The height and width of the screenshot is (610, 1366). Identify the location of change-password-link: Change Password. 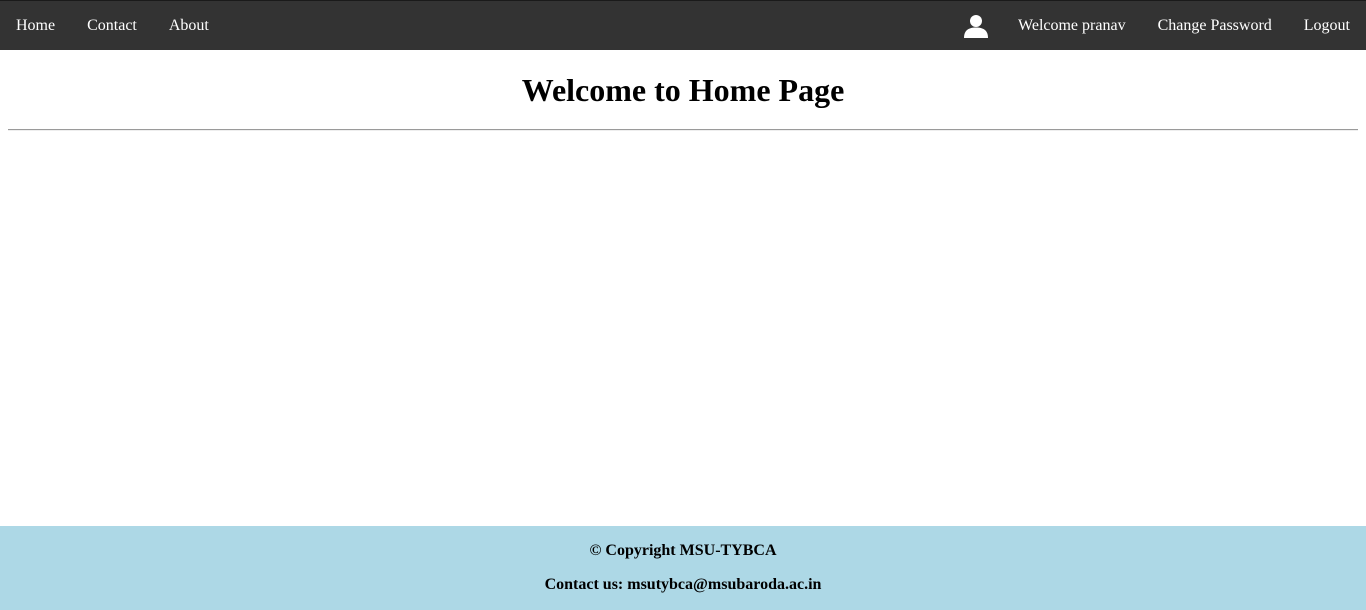
(1215, 25).